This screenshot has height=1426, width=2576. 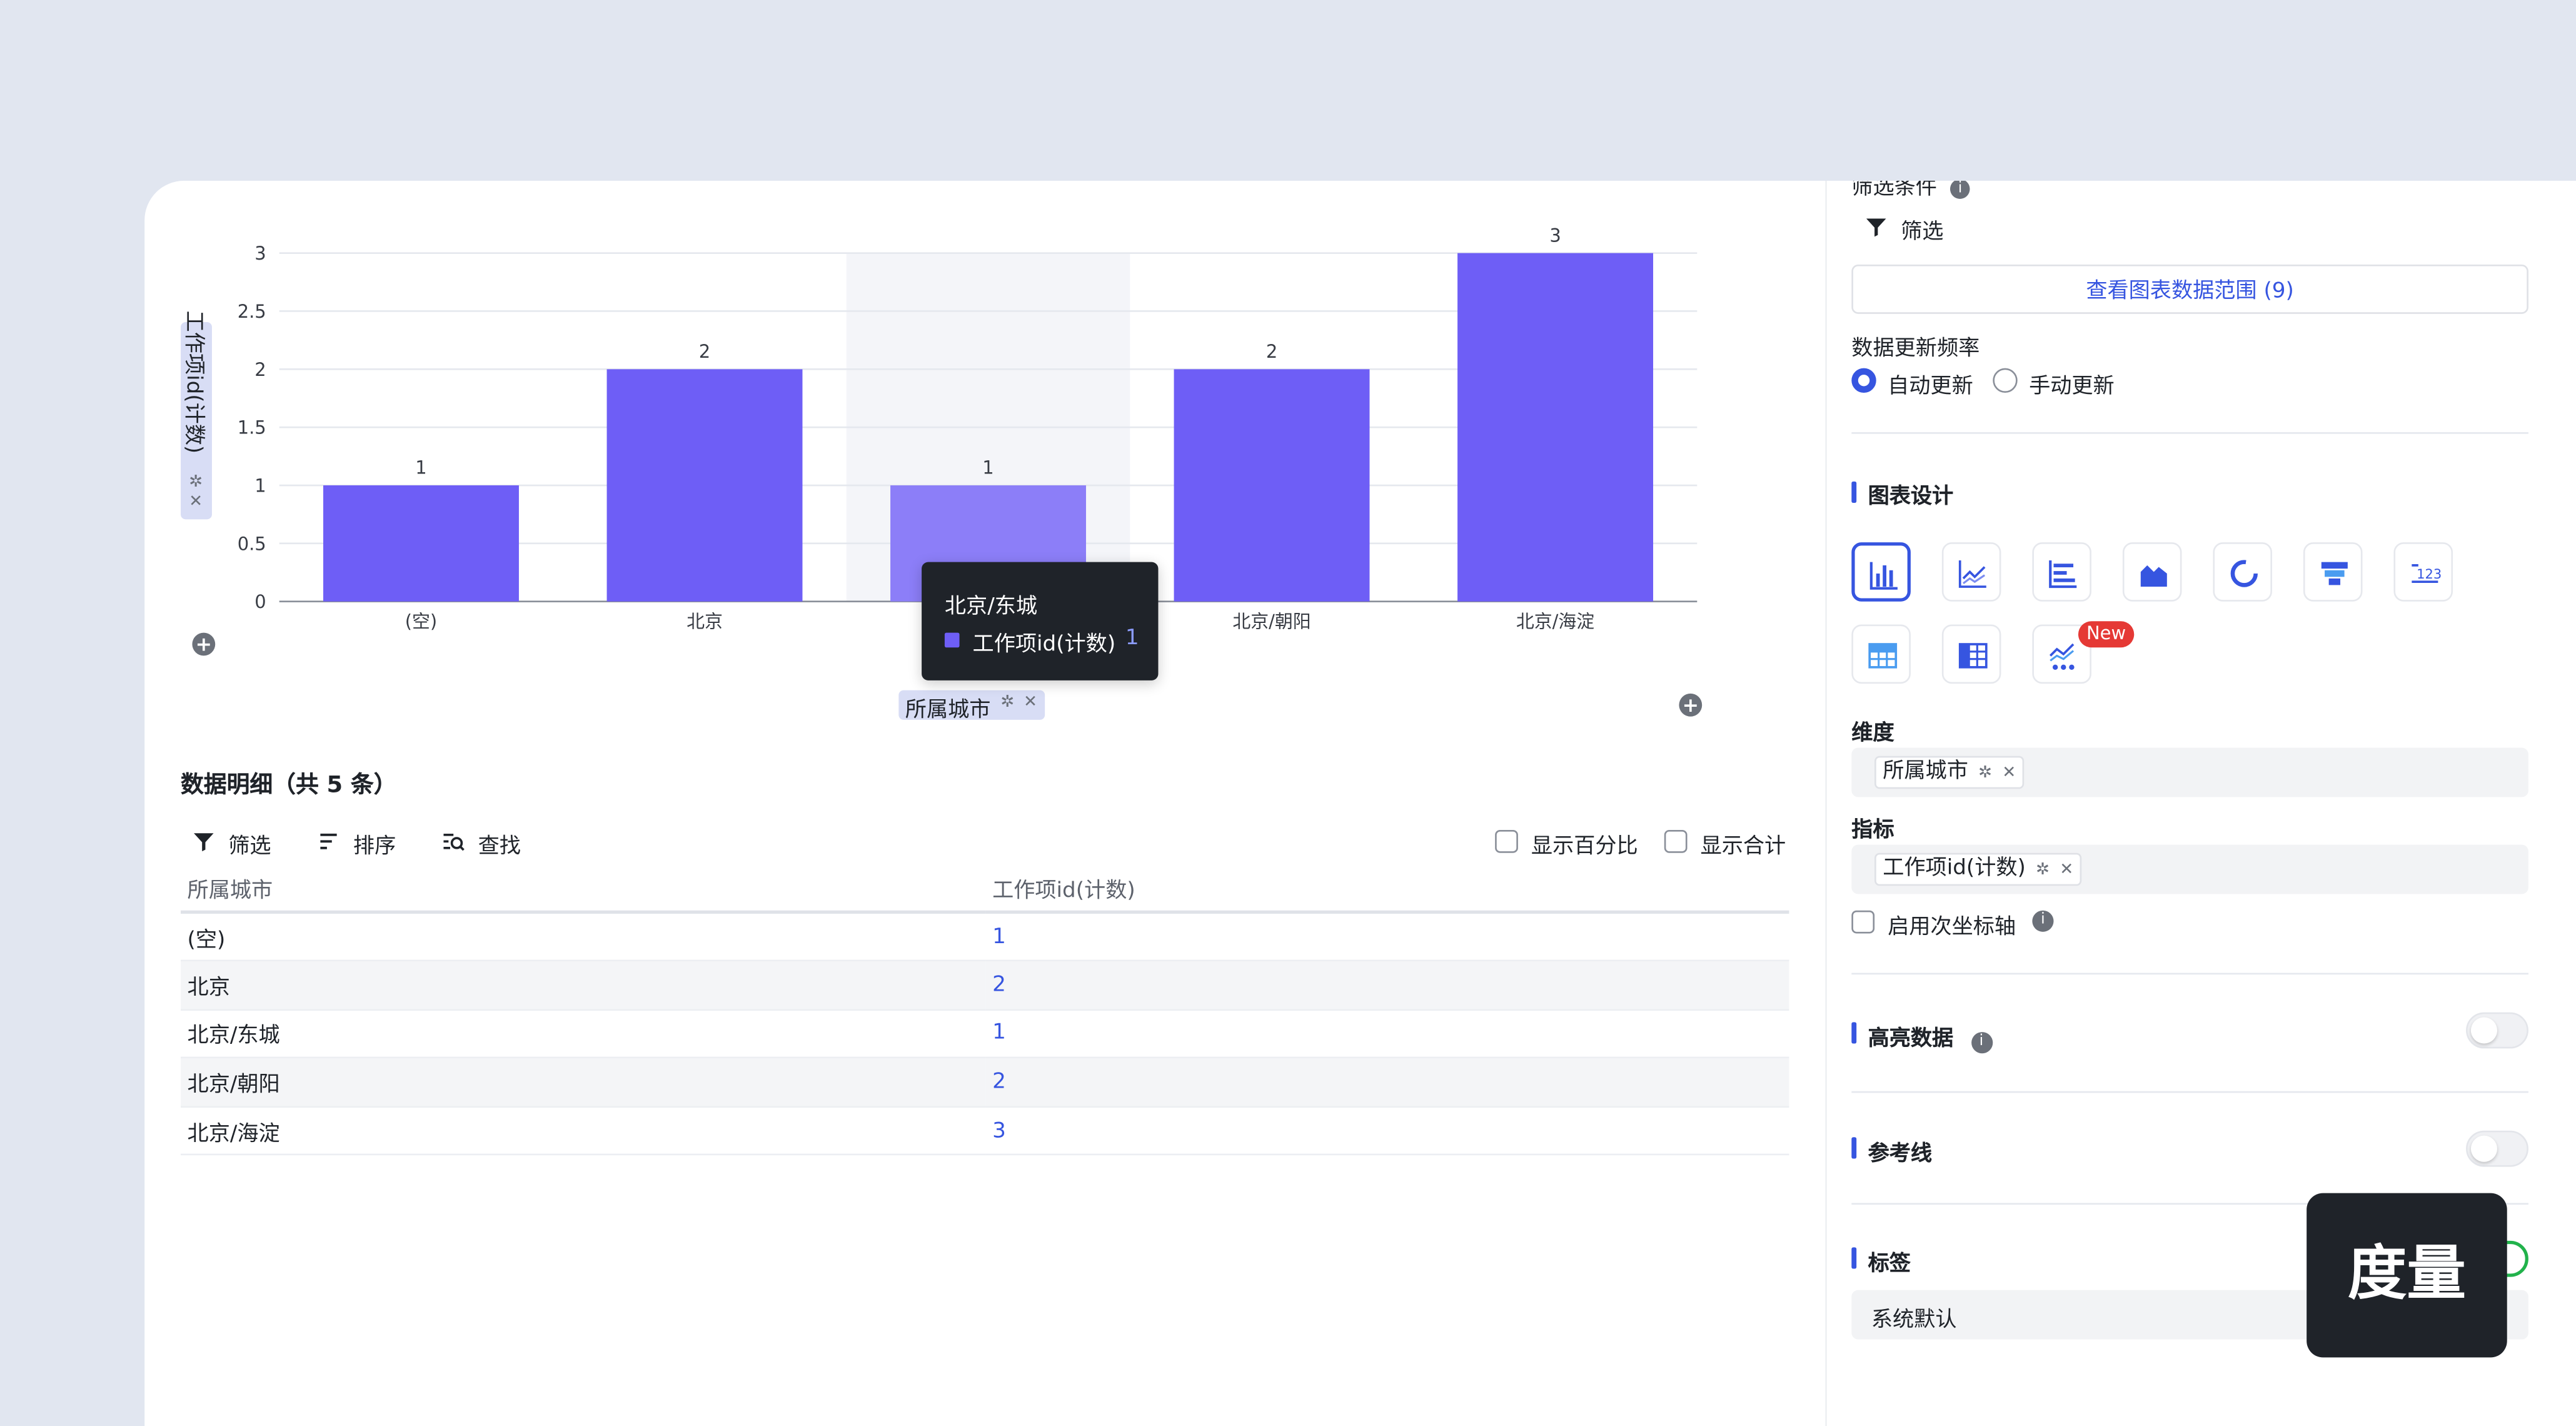 I want to click on show-total-box, so click(x=1676, y=841).